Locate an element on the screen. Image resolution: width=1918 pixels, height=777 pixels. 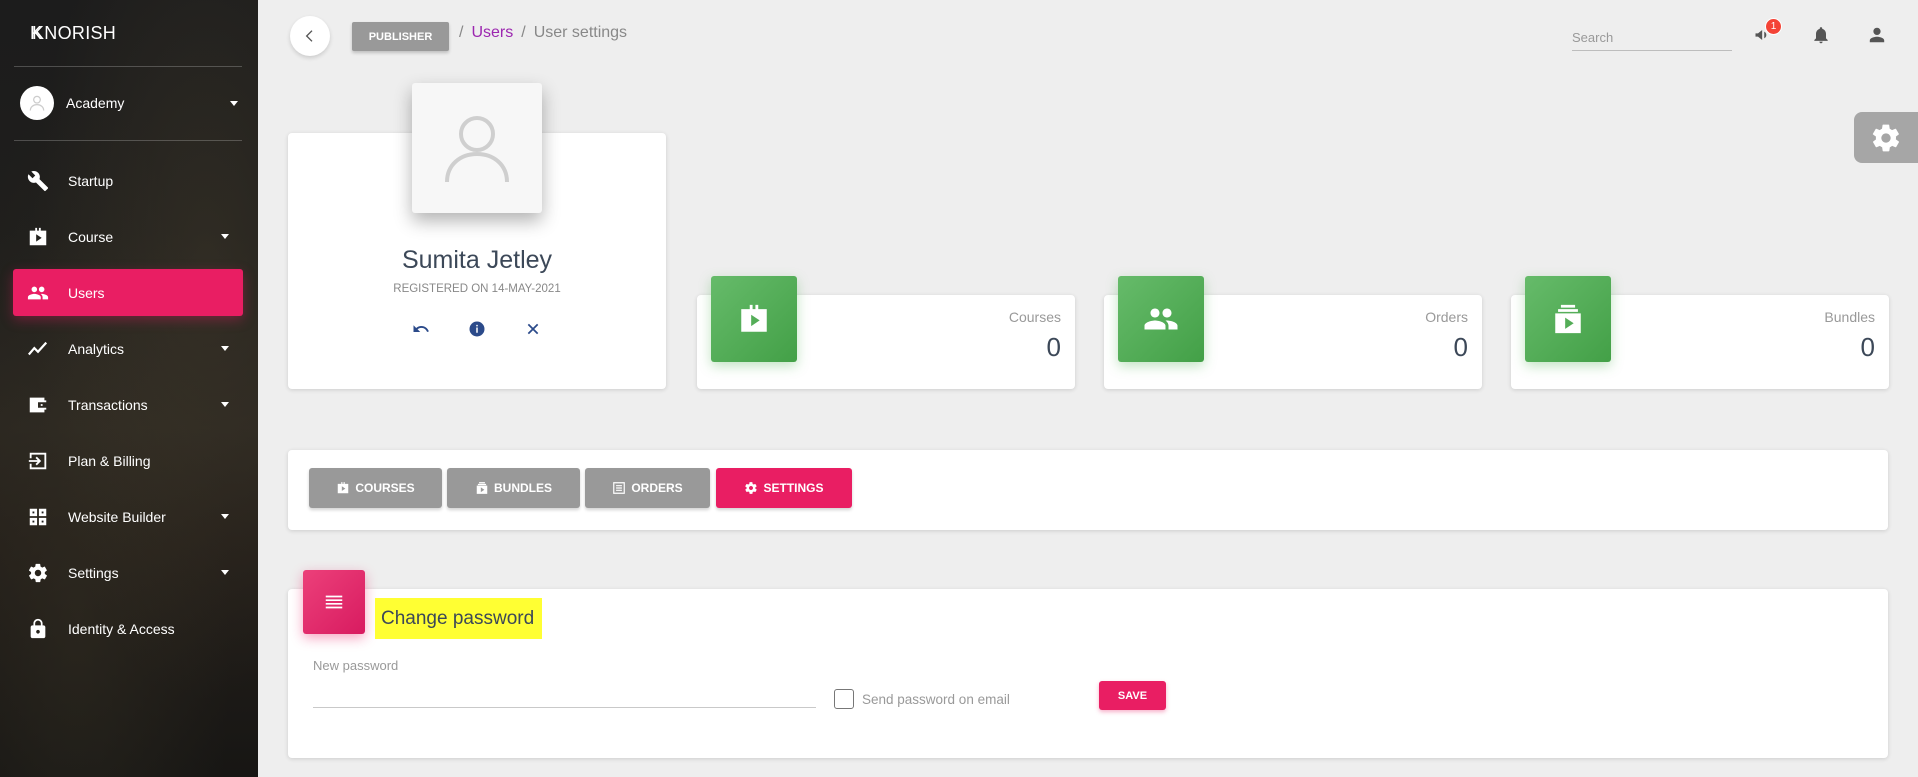
stat-label: Bundles is located at coordinates (1849, 317).